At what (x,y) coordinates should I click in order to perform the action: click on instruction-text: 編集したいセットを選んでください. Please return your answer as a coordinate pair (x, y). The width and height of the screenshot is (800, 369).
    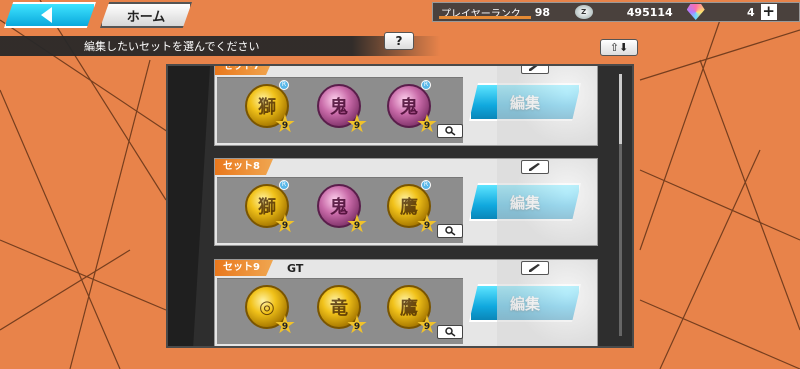
    Looking at the image, I should click on (172, 46).